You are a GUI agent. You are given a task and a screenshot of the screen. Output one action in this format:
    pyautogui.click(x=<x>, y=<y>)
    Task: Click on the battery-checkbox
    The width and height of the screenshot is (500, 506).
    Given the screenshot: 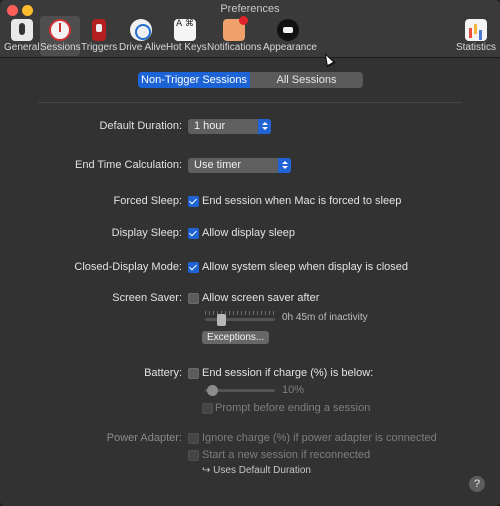 What is the action you would take?
    pyautogui.click(x=193, y=373)
    